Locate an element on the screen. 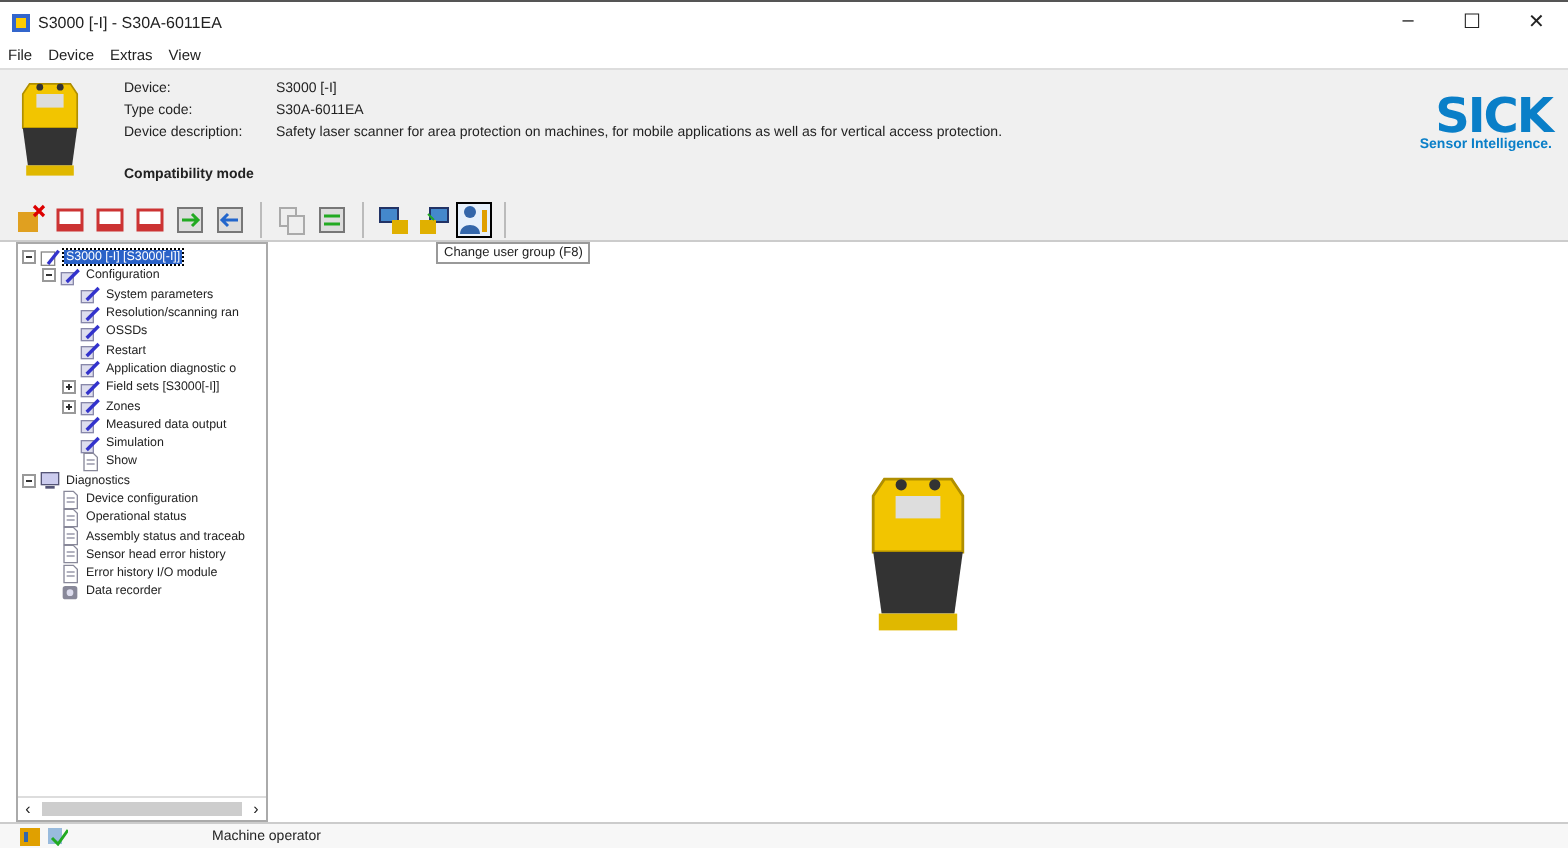 This screenshot has height=848, width=1568. scroll-right-button: › is located at coordinates (256, 809).